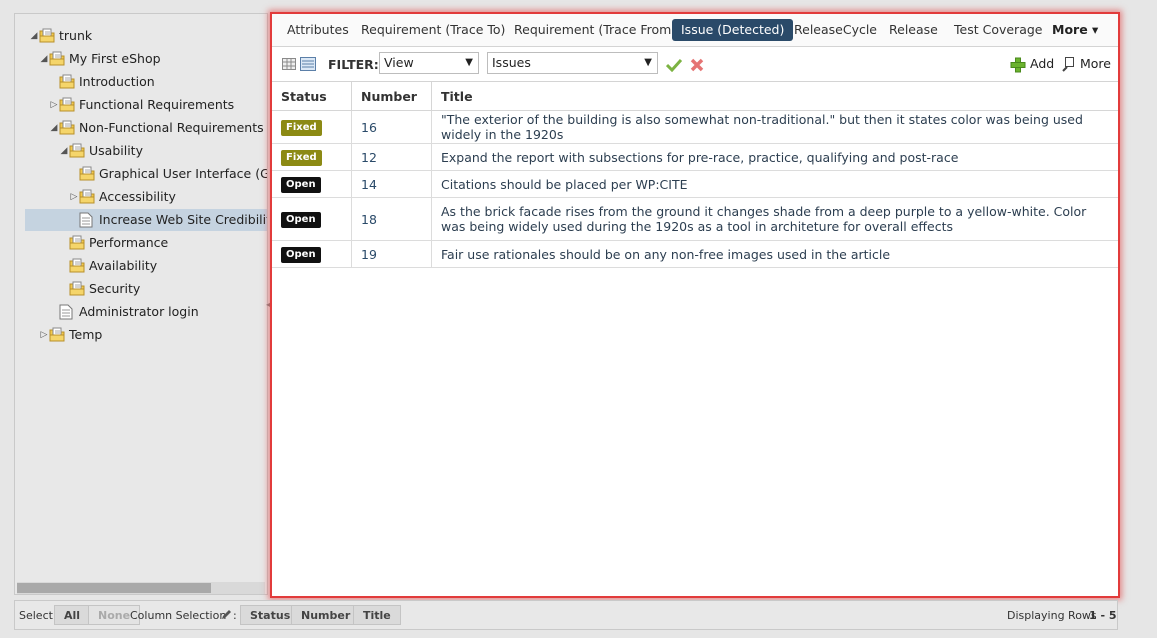 The width and height of the screenshot is (1157, 638). I want to click on tab-release-cycle: ReleaseCycle, so click(835, 30).